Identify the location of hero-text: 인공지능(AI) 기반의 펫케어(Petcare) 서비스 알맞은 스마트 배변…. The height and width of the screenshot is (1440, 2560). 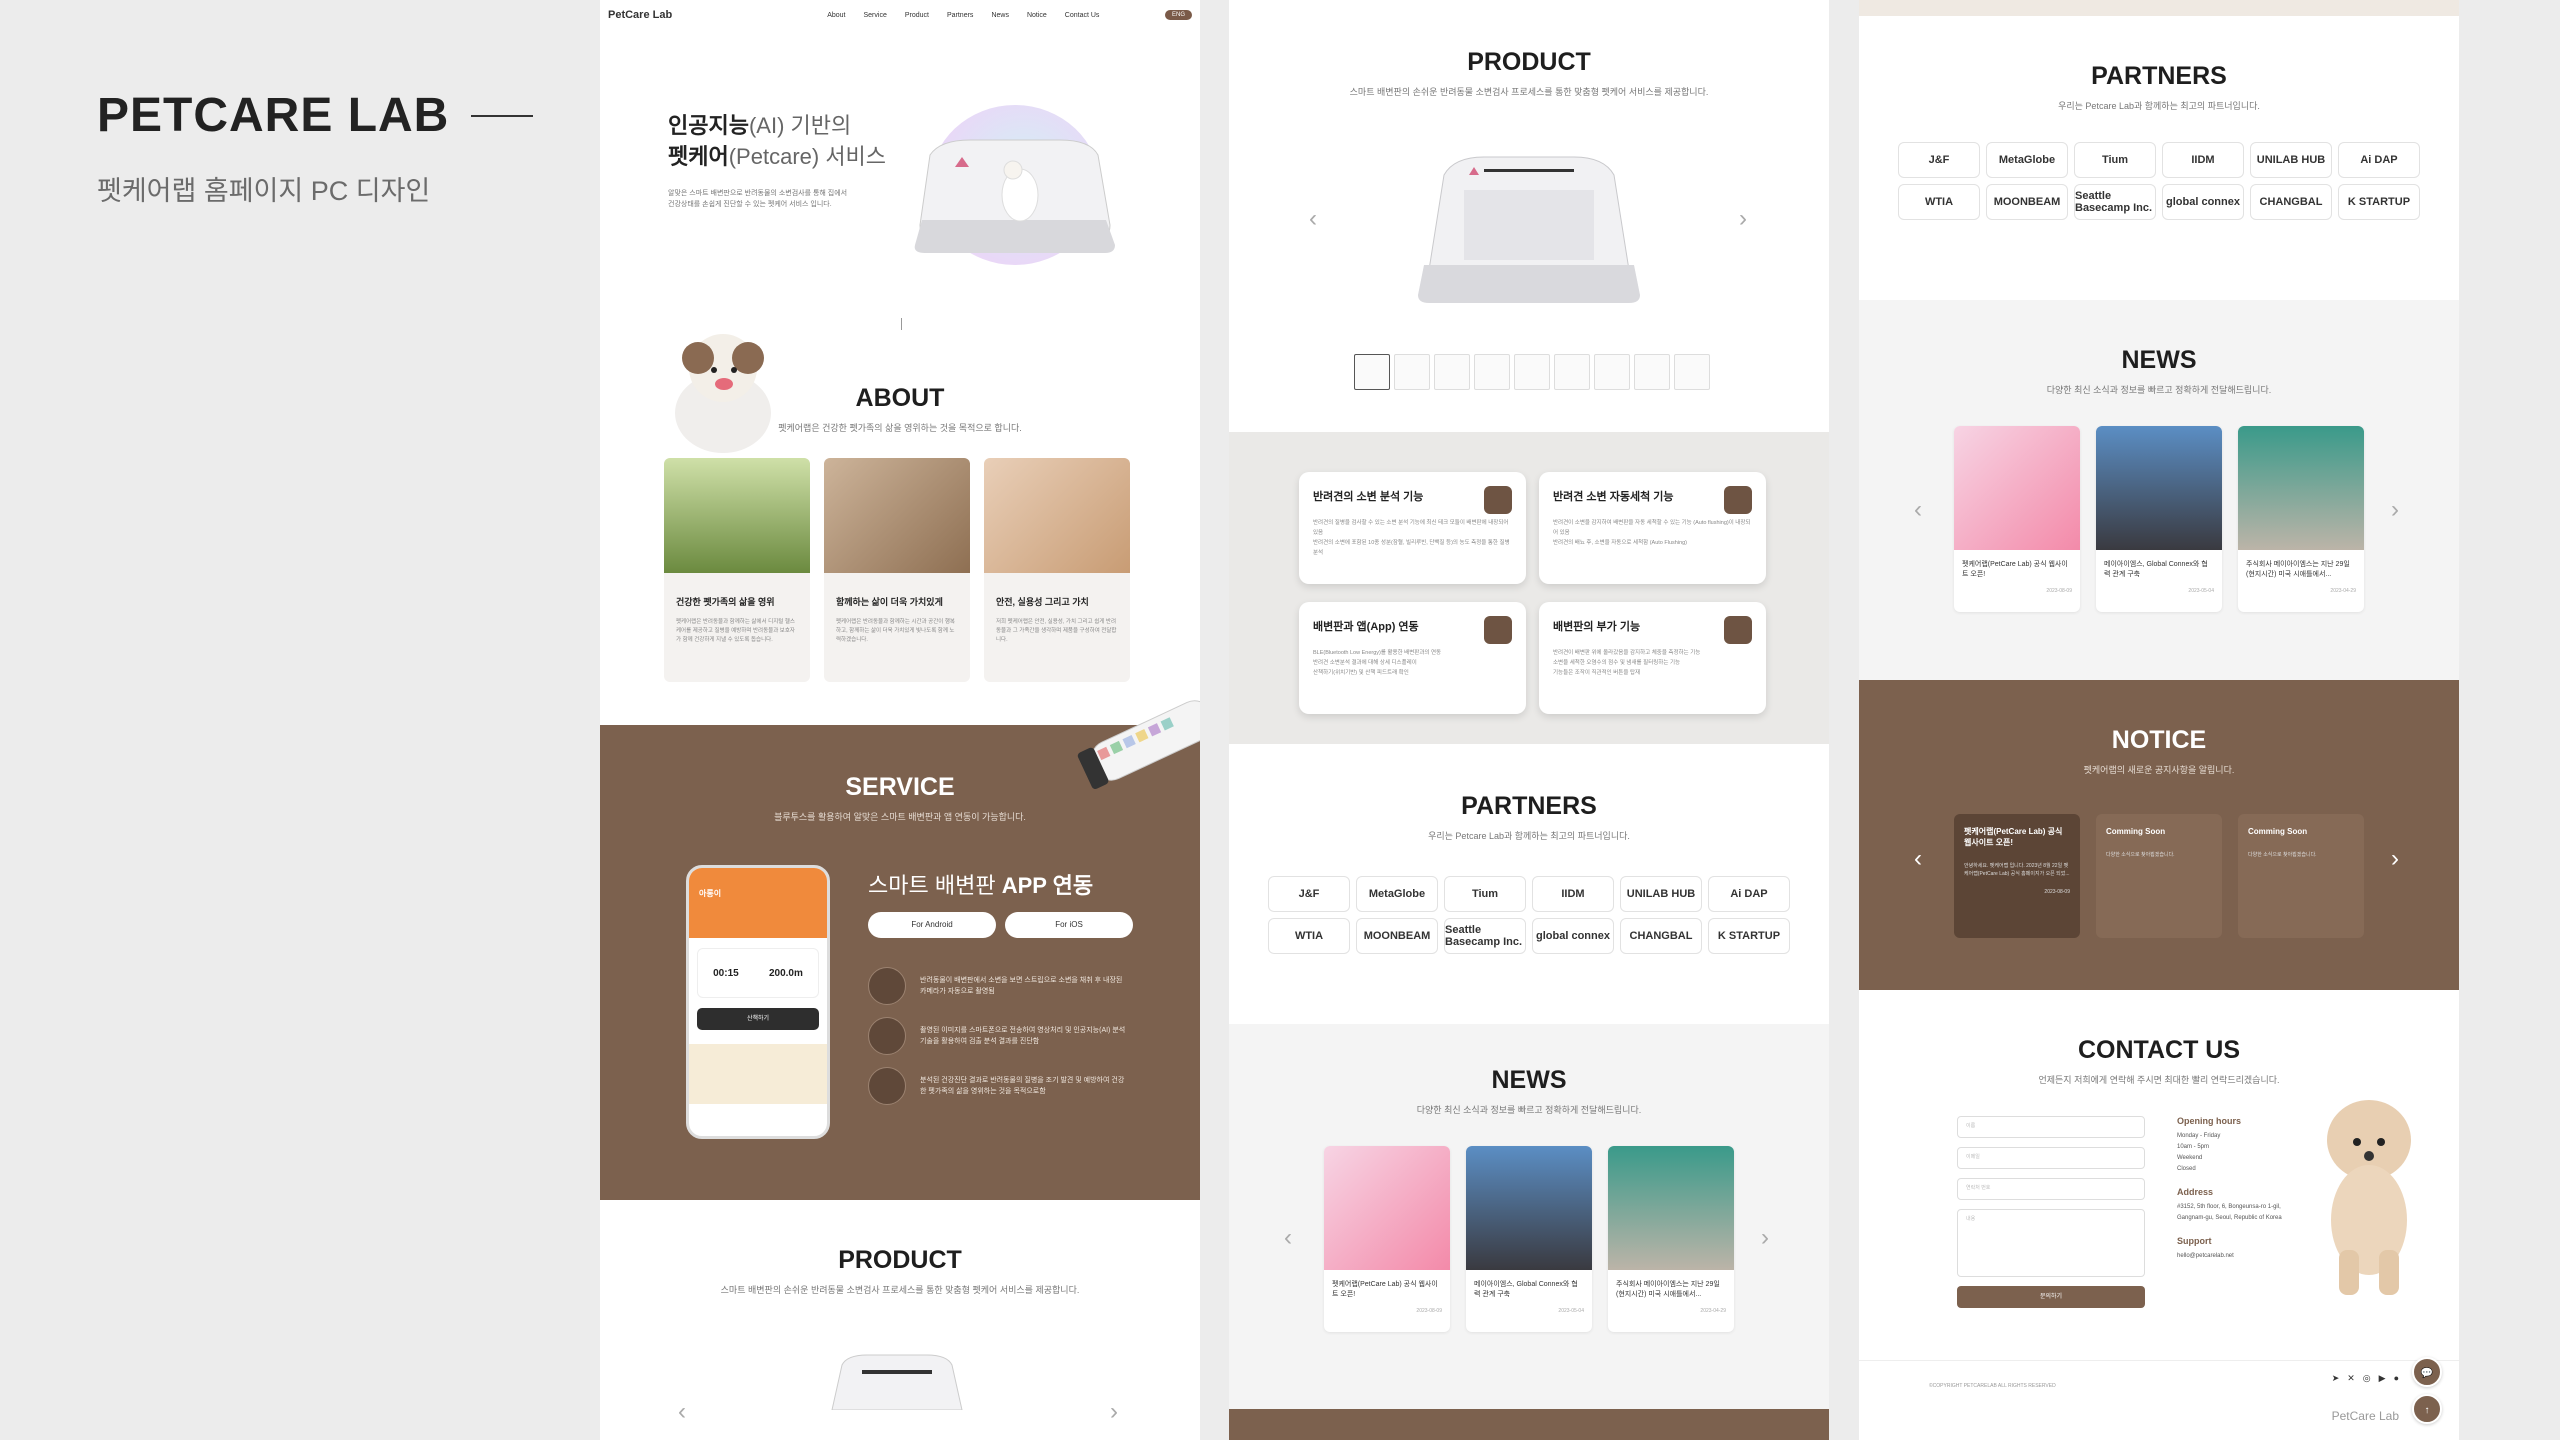
(777, 160).